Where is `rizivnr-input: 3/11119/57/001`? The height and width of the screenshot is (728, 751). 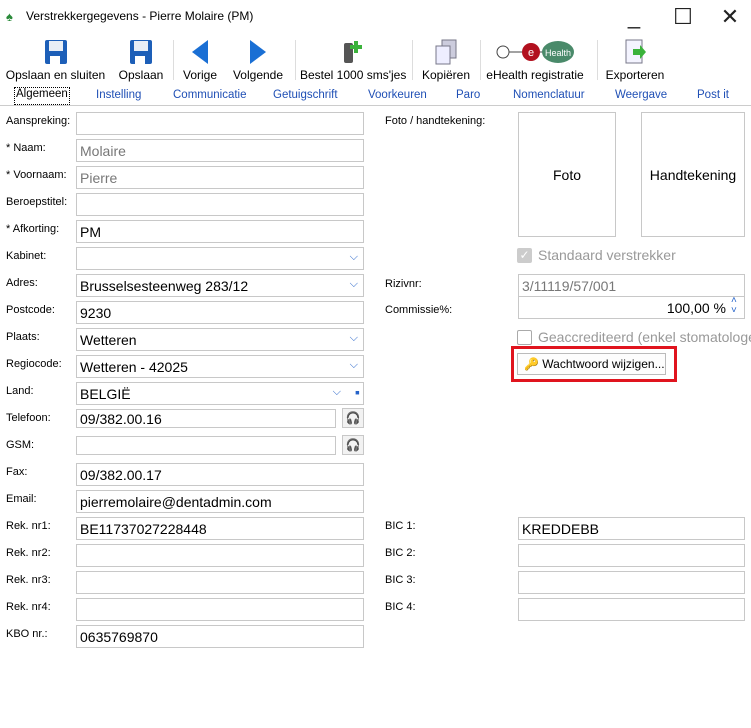 rizivnr-input: 3/11119/57/001 is located at coordinates (631, 285).